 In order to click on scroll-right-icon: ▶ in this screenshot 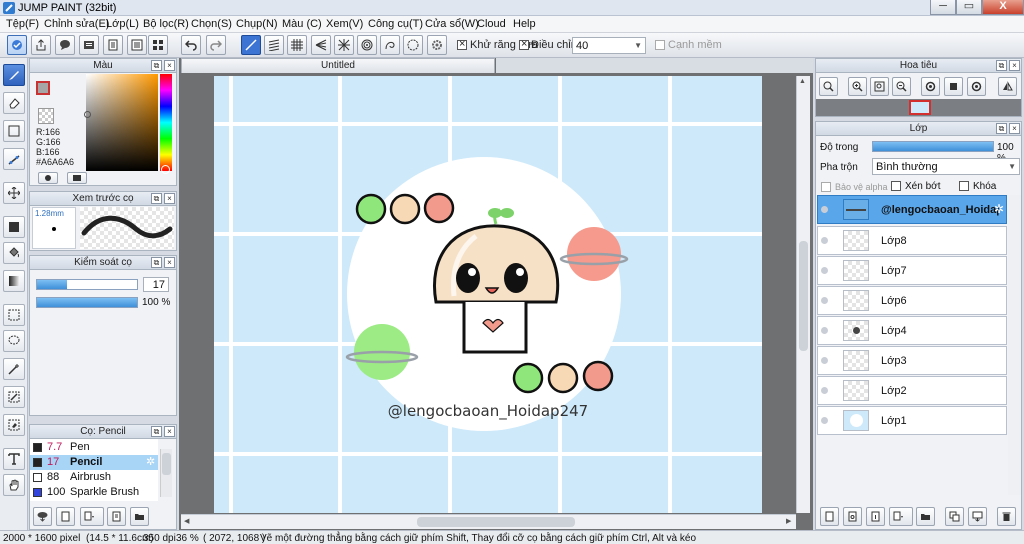, I will do `click(788, 521)`.